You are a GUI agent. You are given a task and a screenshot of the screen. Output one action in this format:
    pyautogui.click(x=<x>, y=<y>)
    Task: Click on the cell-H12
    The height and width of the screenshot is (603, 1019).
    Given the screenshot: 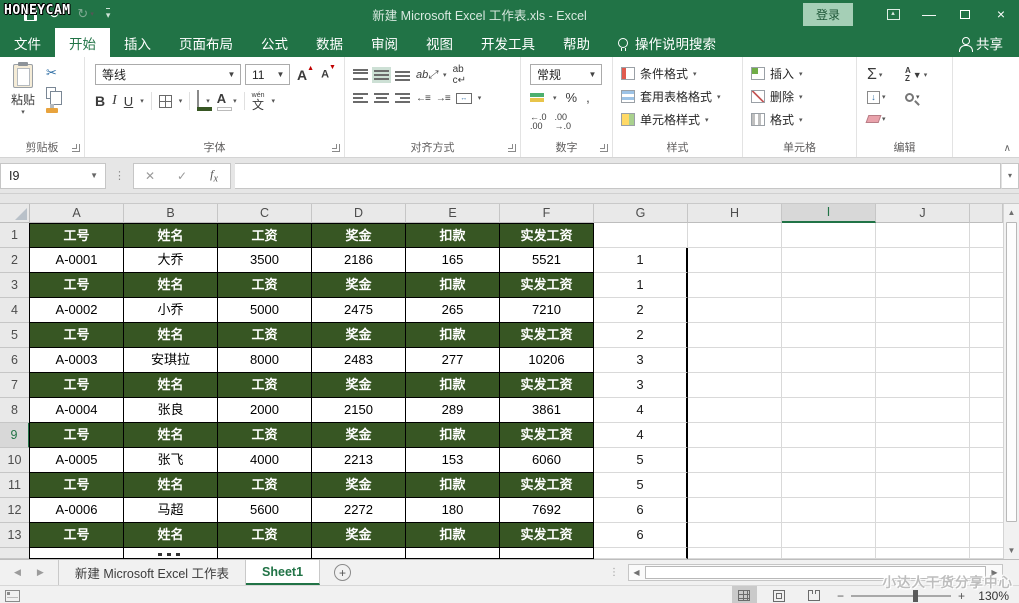 What is the action you would take?
    pyautogui.click(x=735, y=510)
    